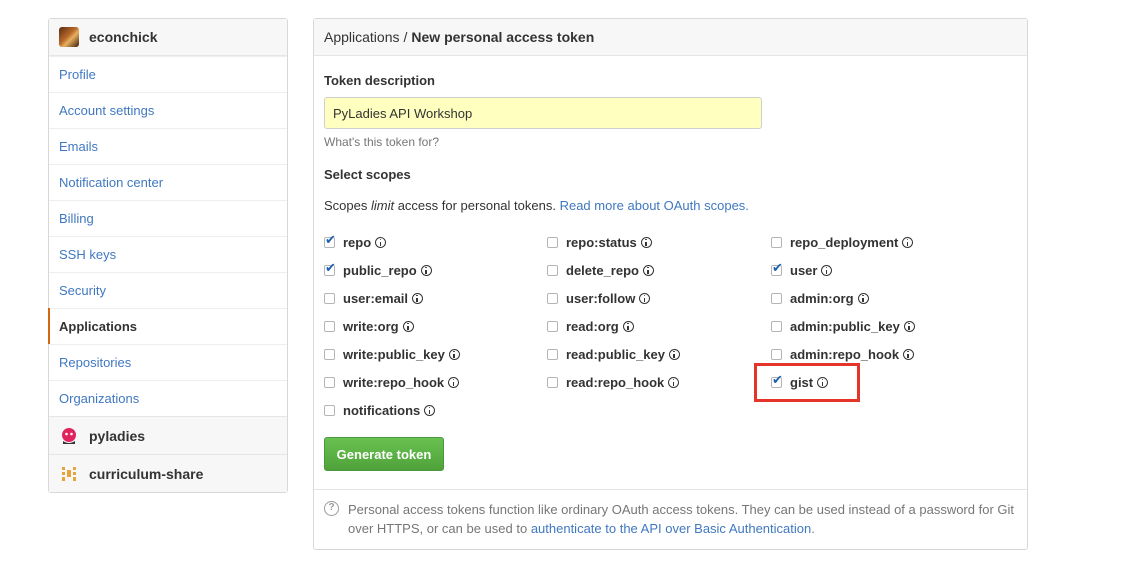  Describe the element at coordinates (167, 326) in the screenshot. I see `sidebar-item-applications: Applications` at that location.